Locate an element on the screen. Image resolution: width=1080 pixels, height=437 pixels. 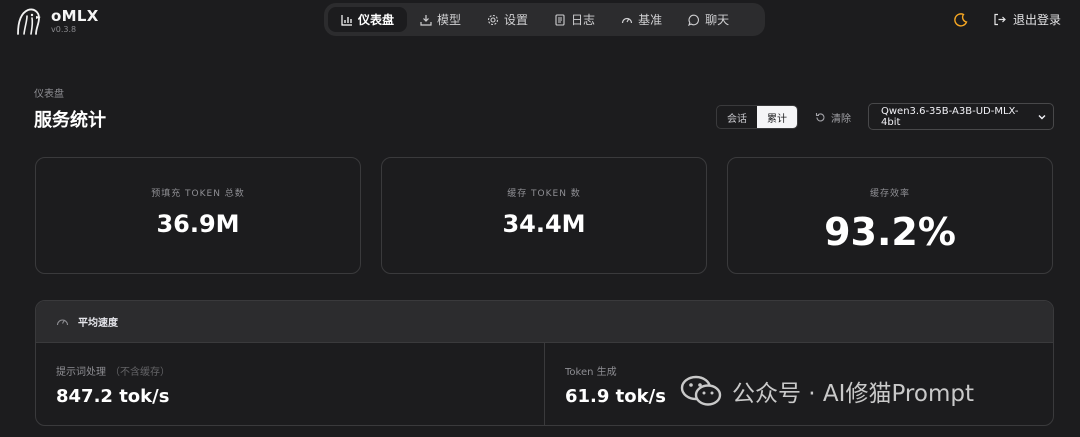
tab-dashboard: 仪表盘 is located at coordinates (368, 19).